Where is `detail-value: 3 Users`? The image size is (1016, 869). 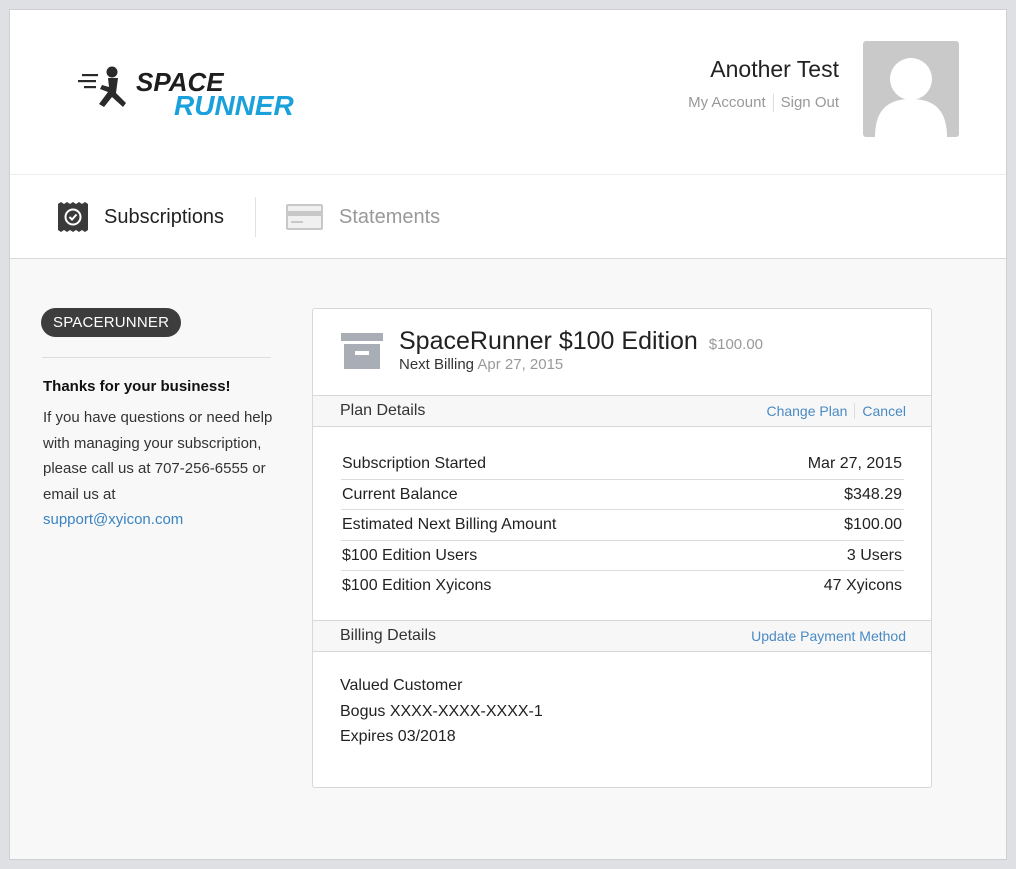 detail-value: 3 Users is located at coordinates (874, 555).